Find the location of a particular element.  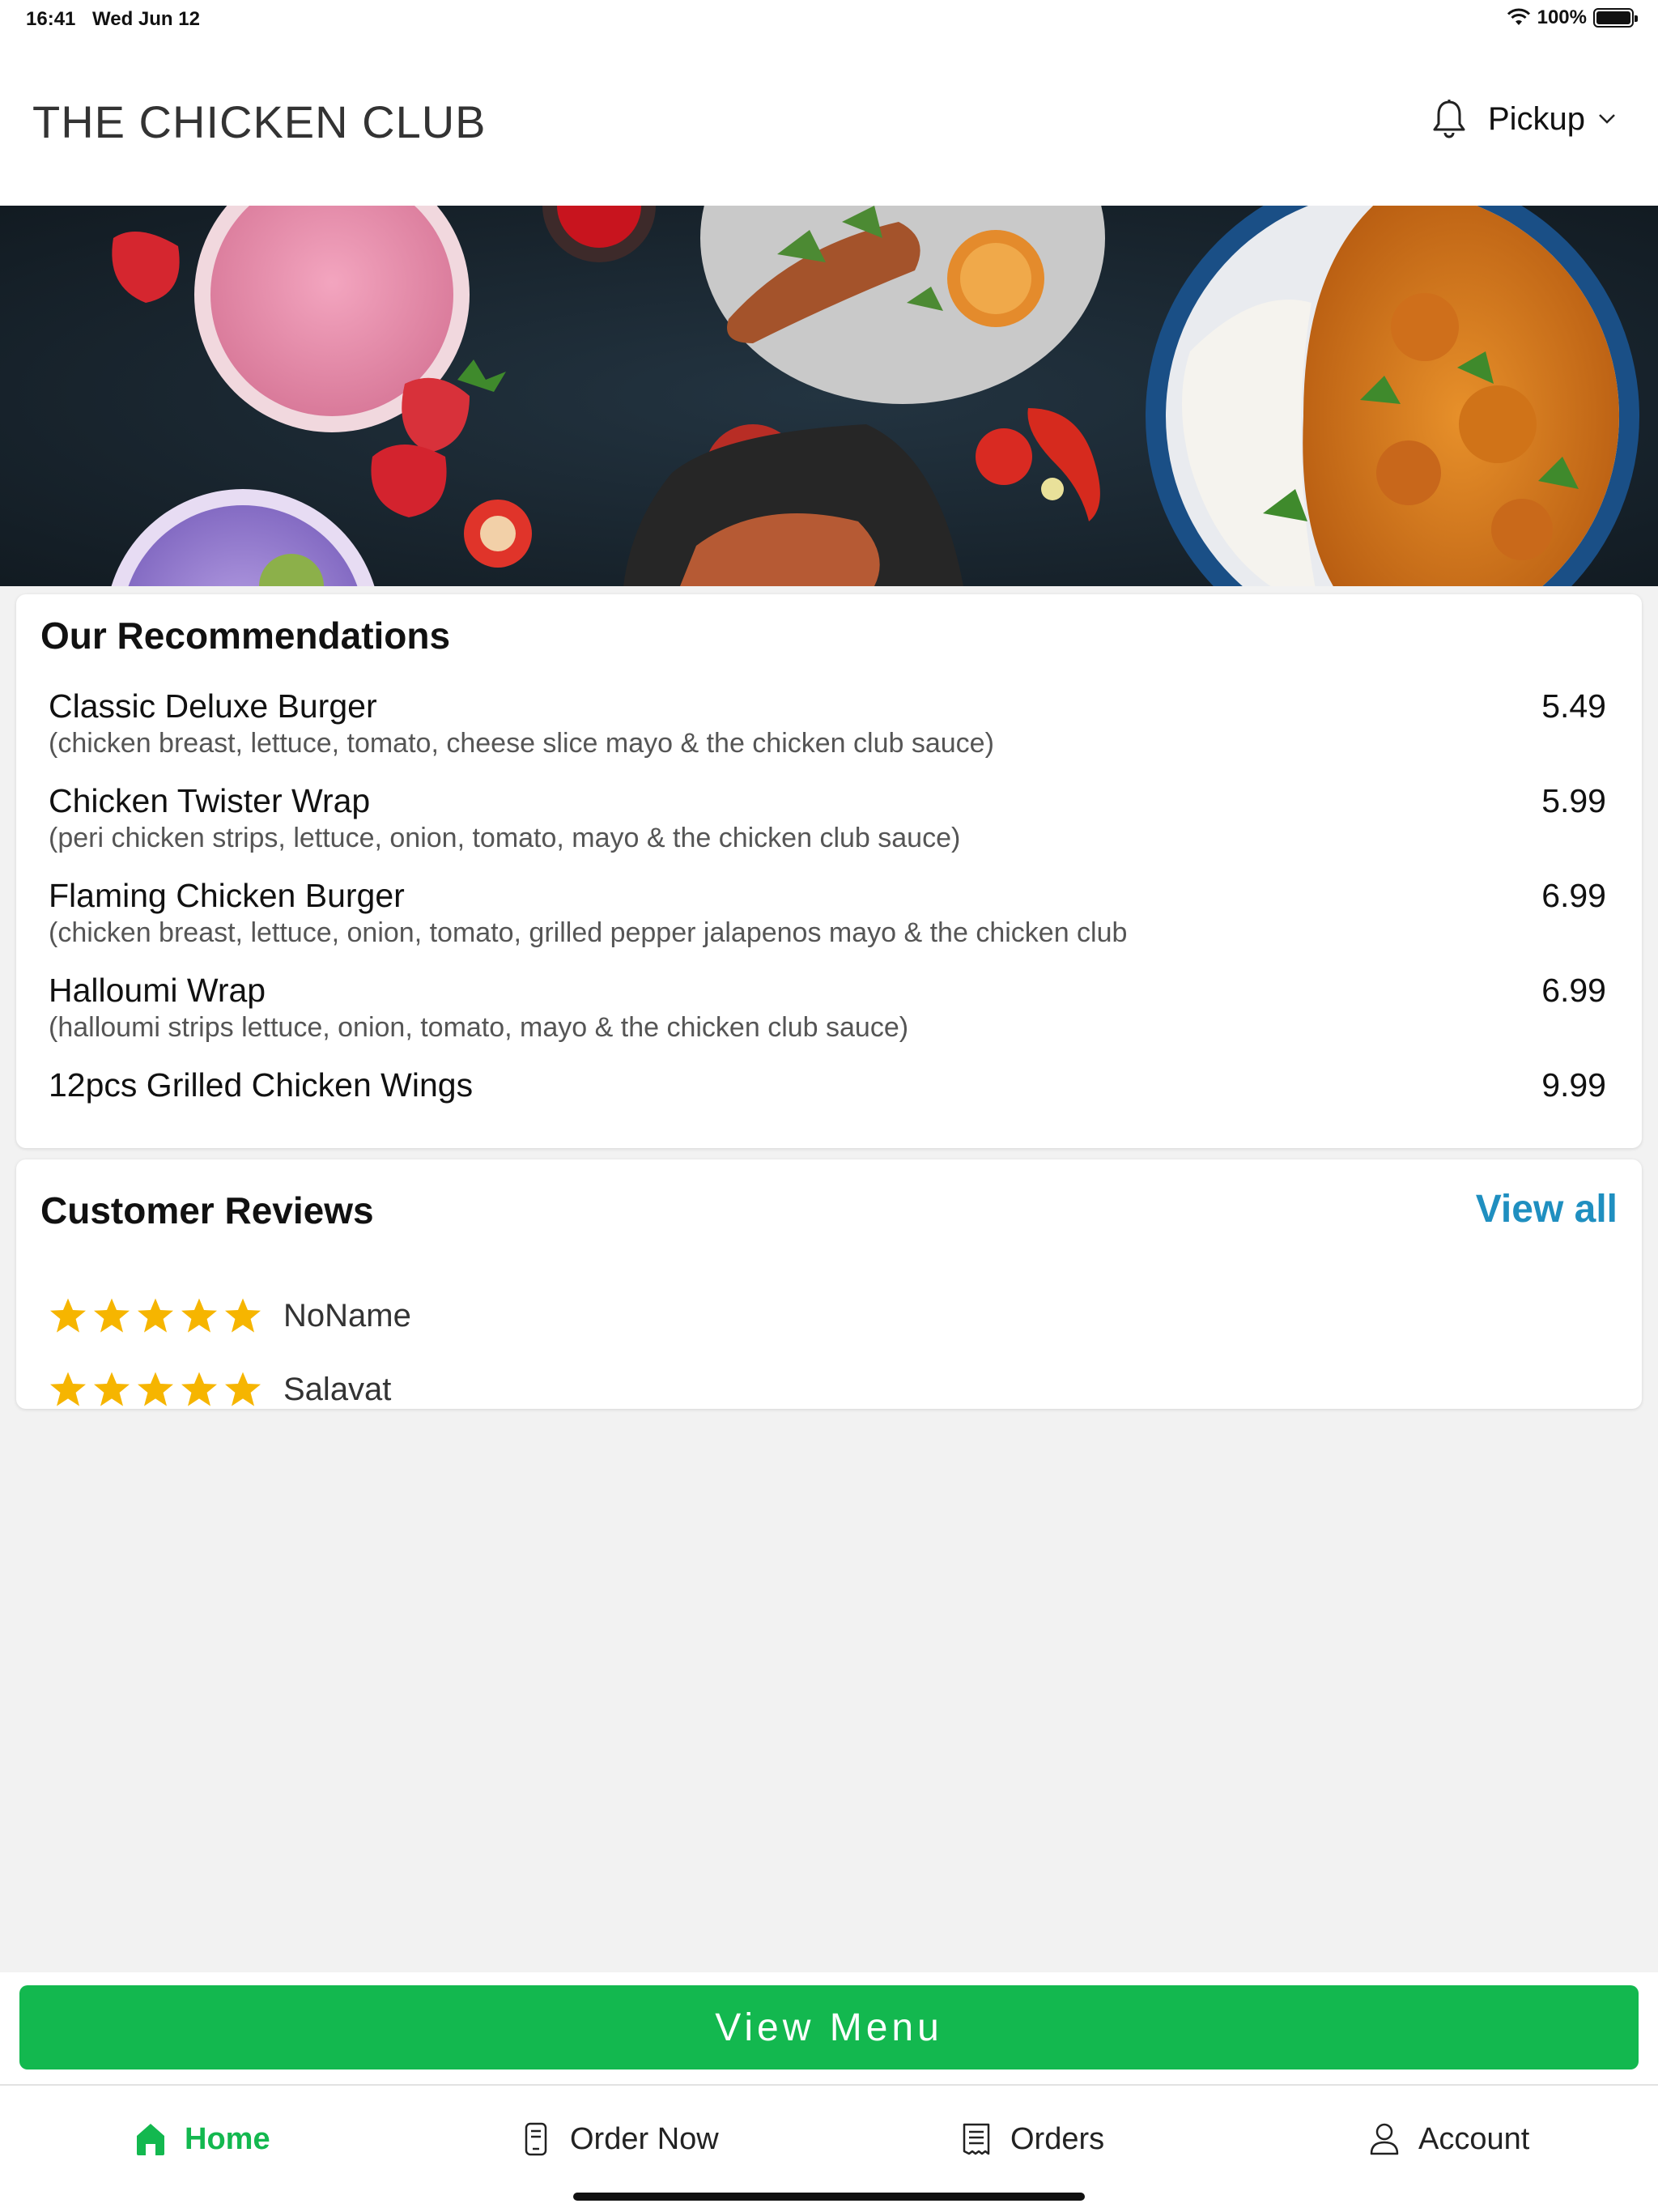

tab-home: Home is located at coordinates (202, 2139).